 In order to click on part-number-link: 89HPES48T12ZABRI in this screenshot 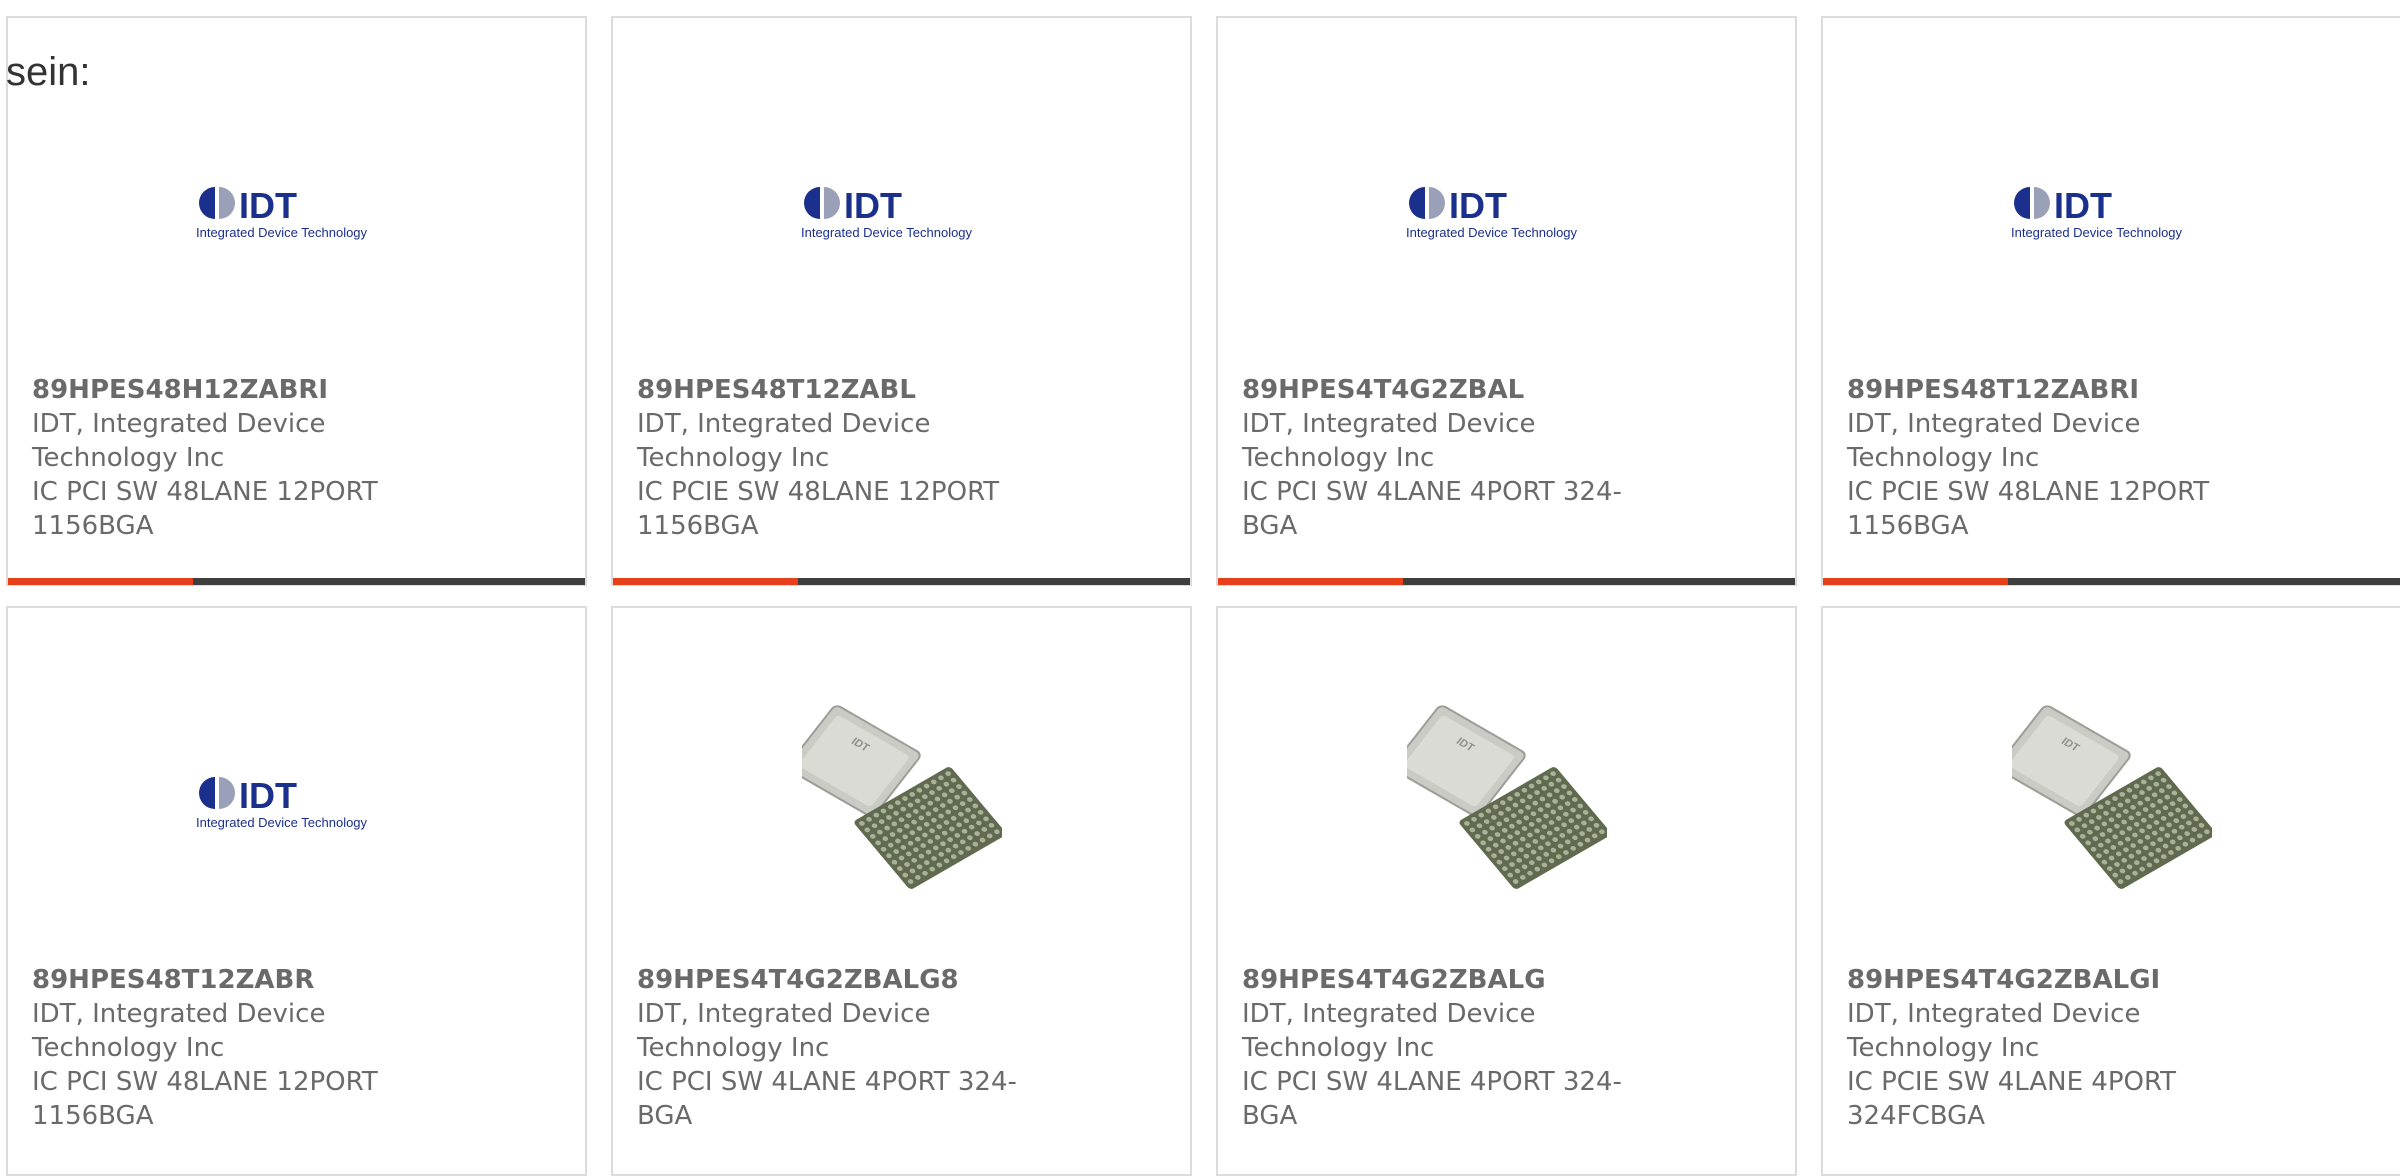, I will do `click(2111, 390)`.